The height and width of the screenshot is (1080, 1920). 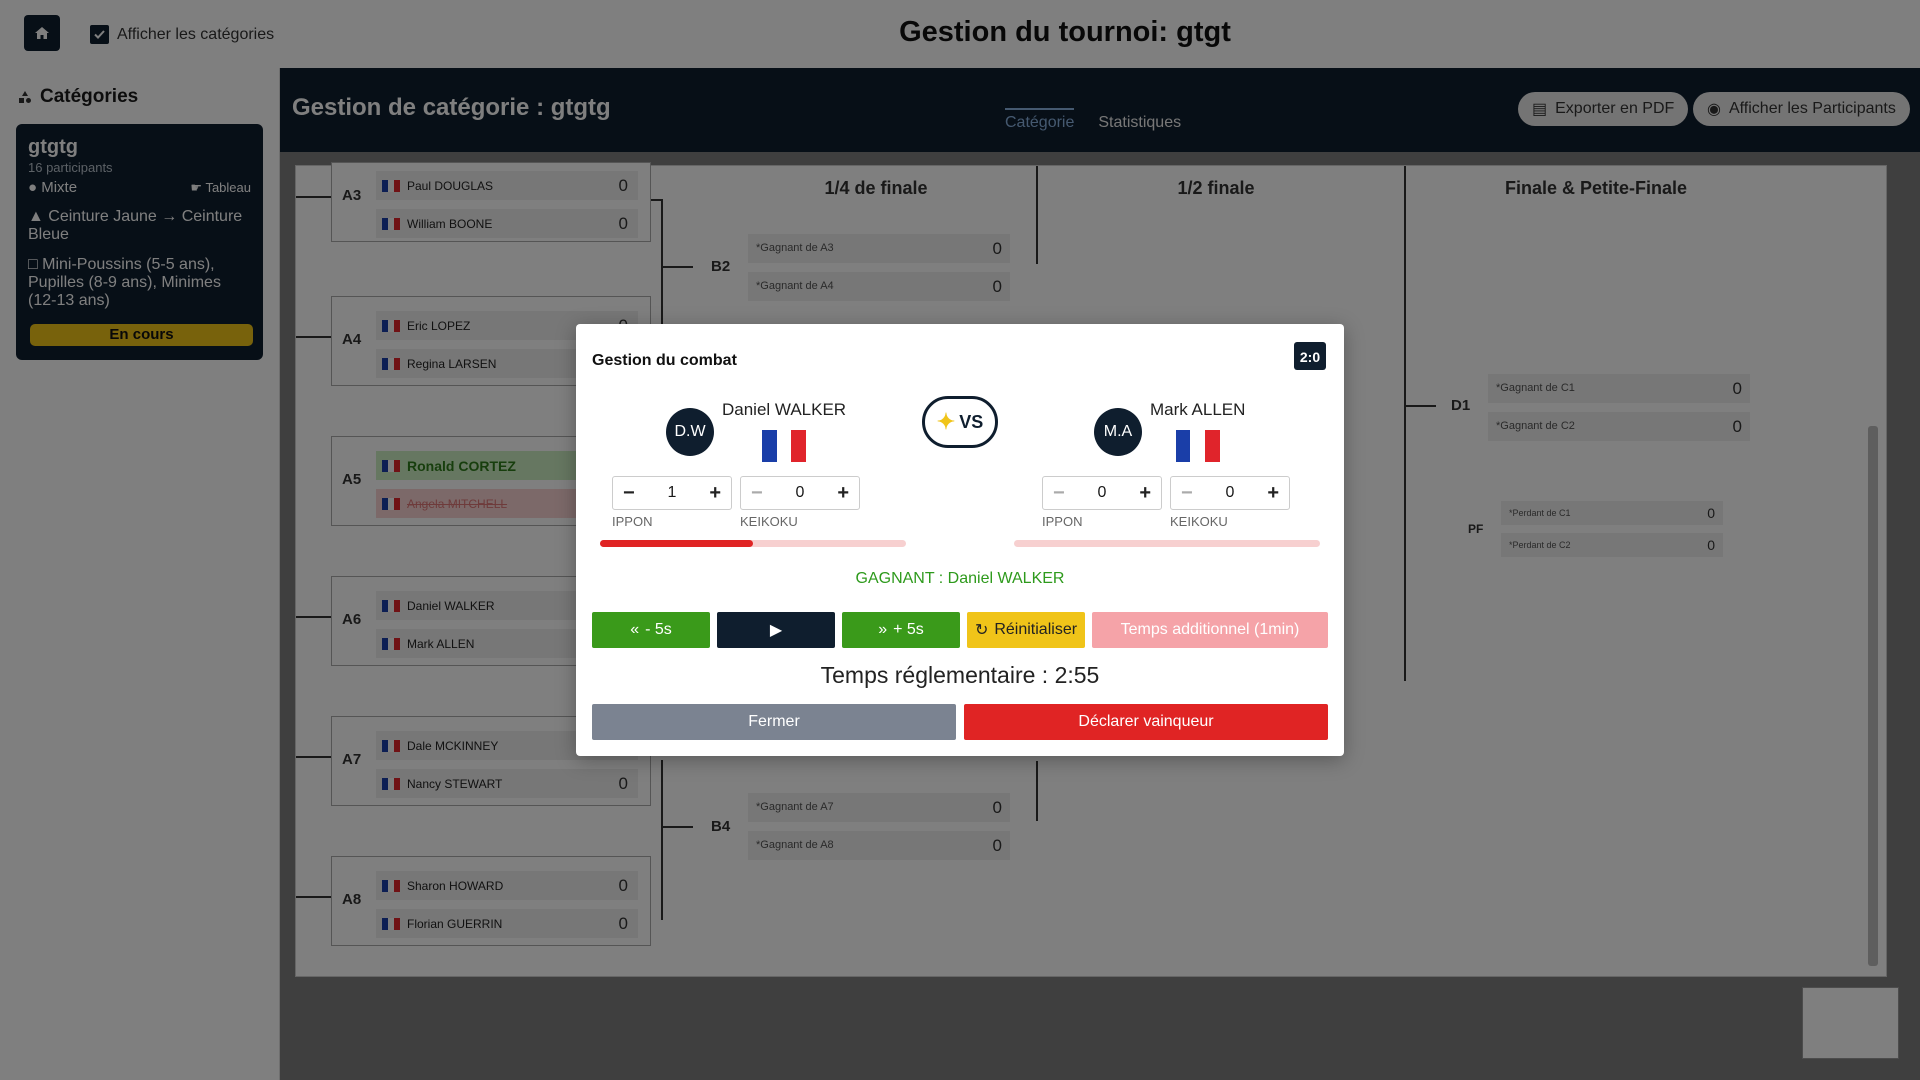 I want to click on vs-label: VS, so click(x=971, y=421).